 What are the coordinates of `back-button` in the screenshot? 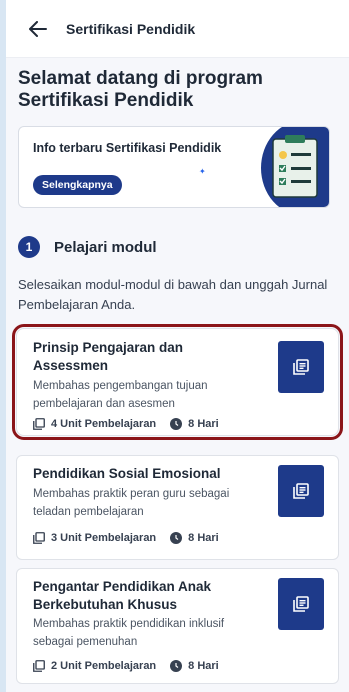 It's located at (38, 29).